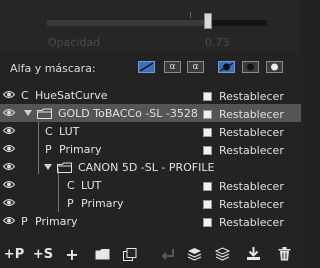 The image size is (320, 268). Describe the element at coordinates (146, 167) in the screenshot. I see `layer-name: CANON 5D -SL - PROFILE` at that location.